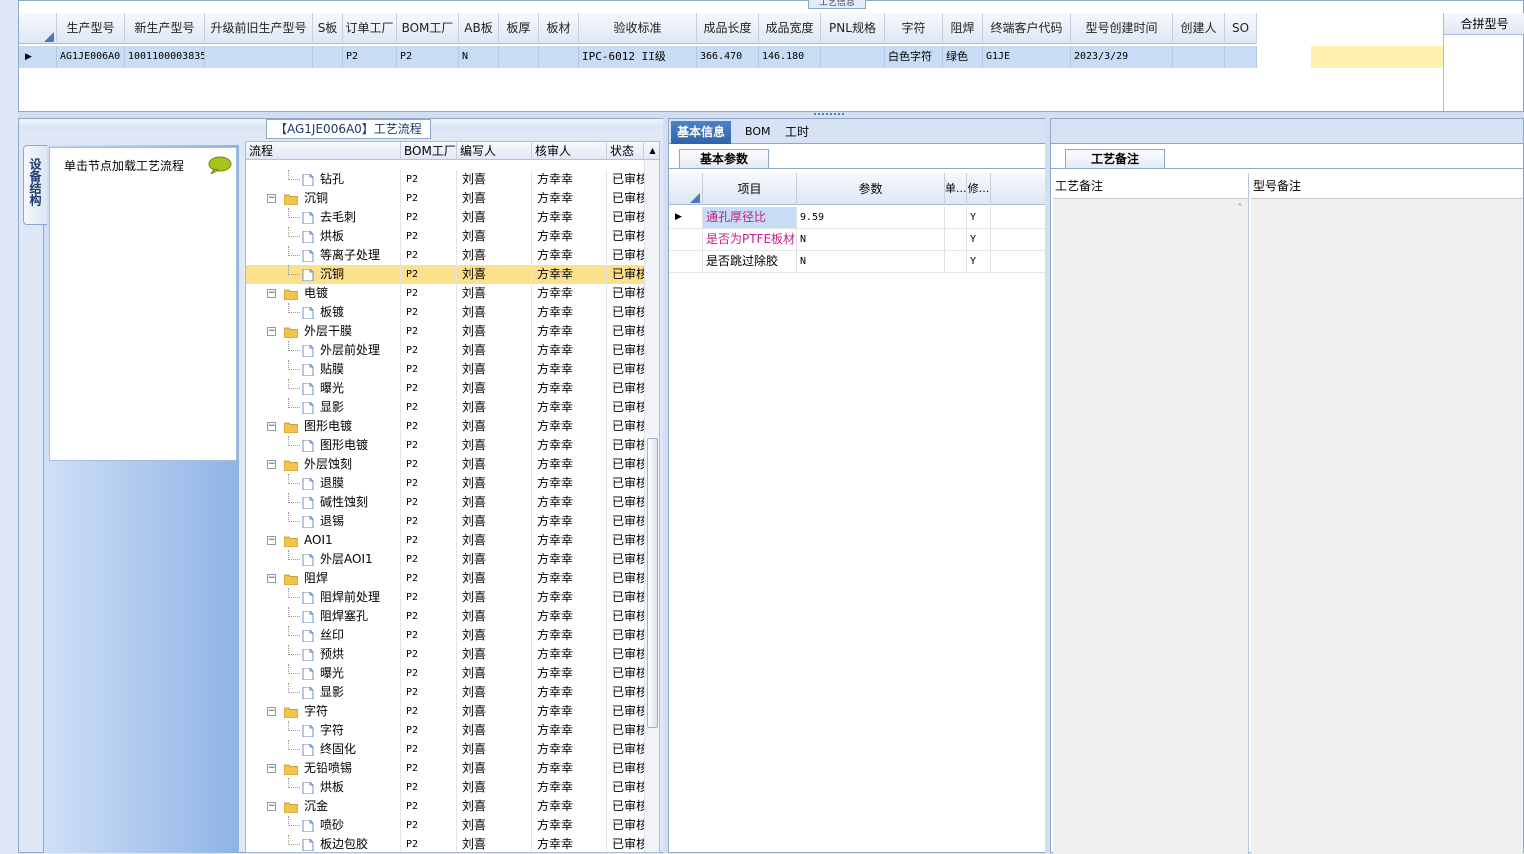 The image size is (1524, 854). What do you see at coordinates (871, 217) in the screenshot?
I see `param-value: 9.59` at bounding box center [871, 217].